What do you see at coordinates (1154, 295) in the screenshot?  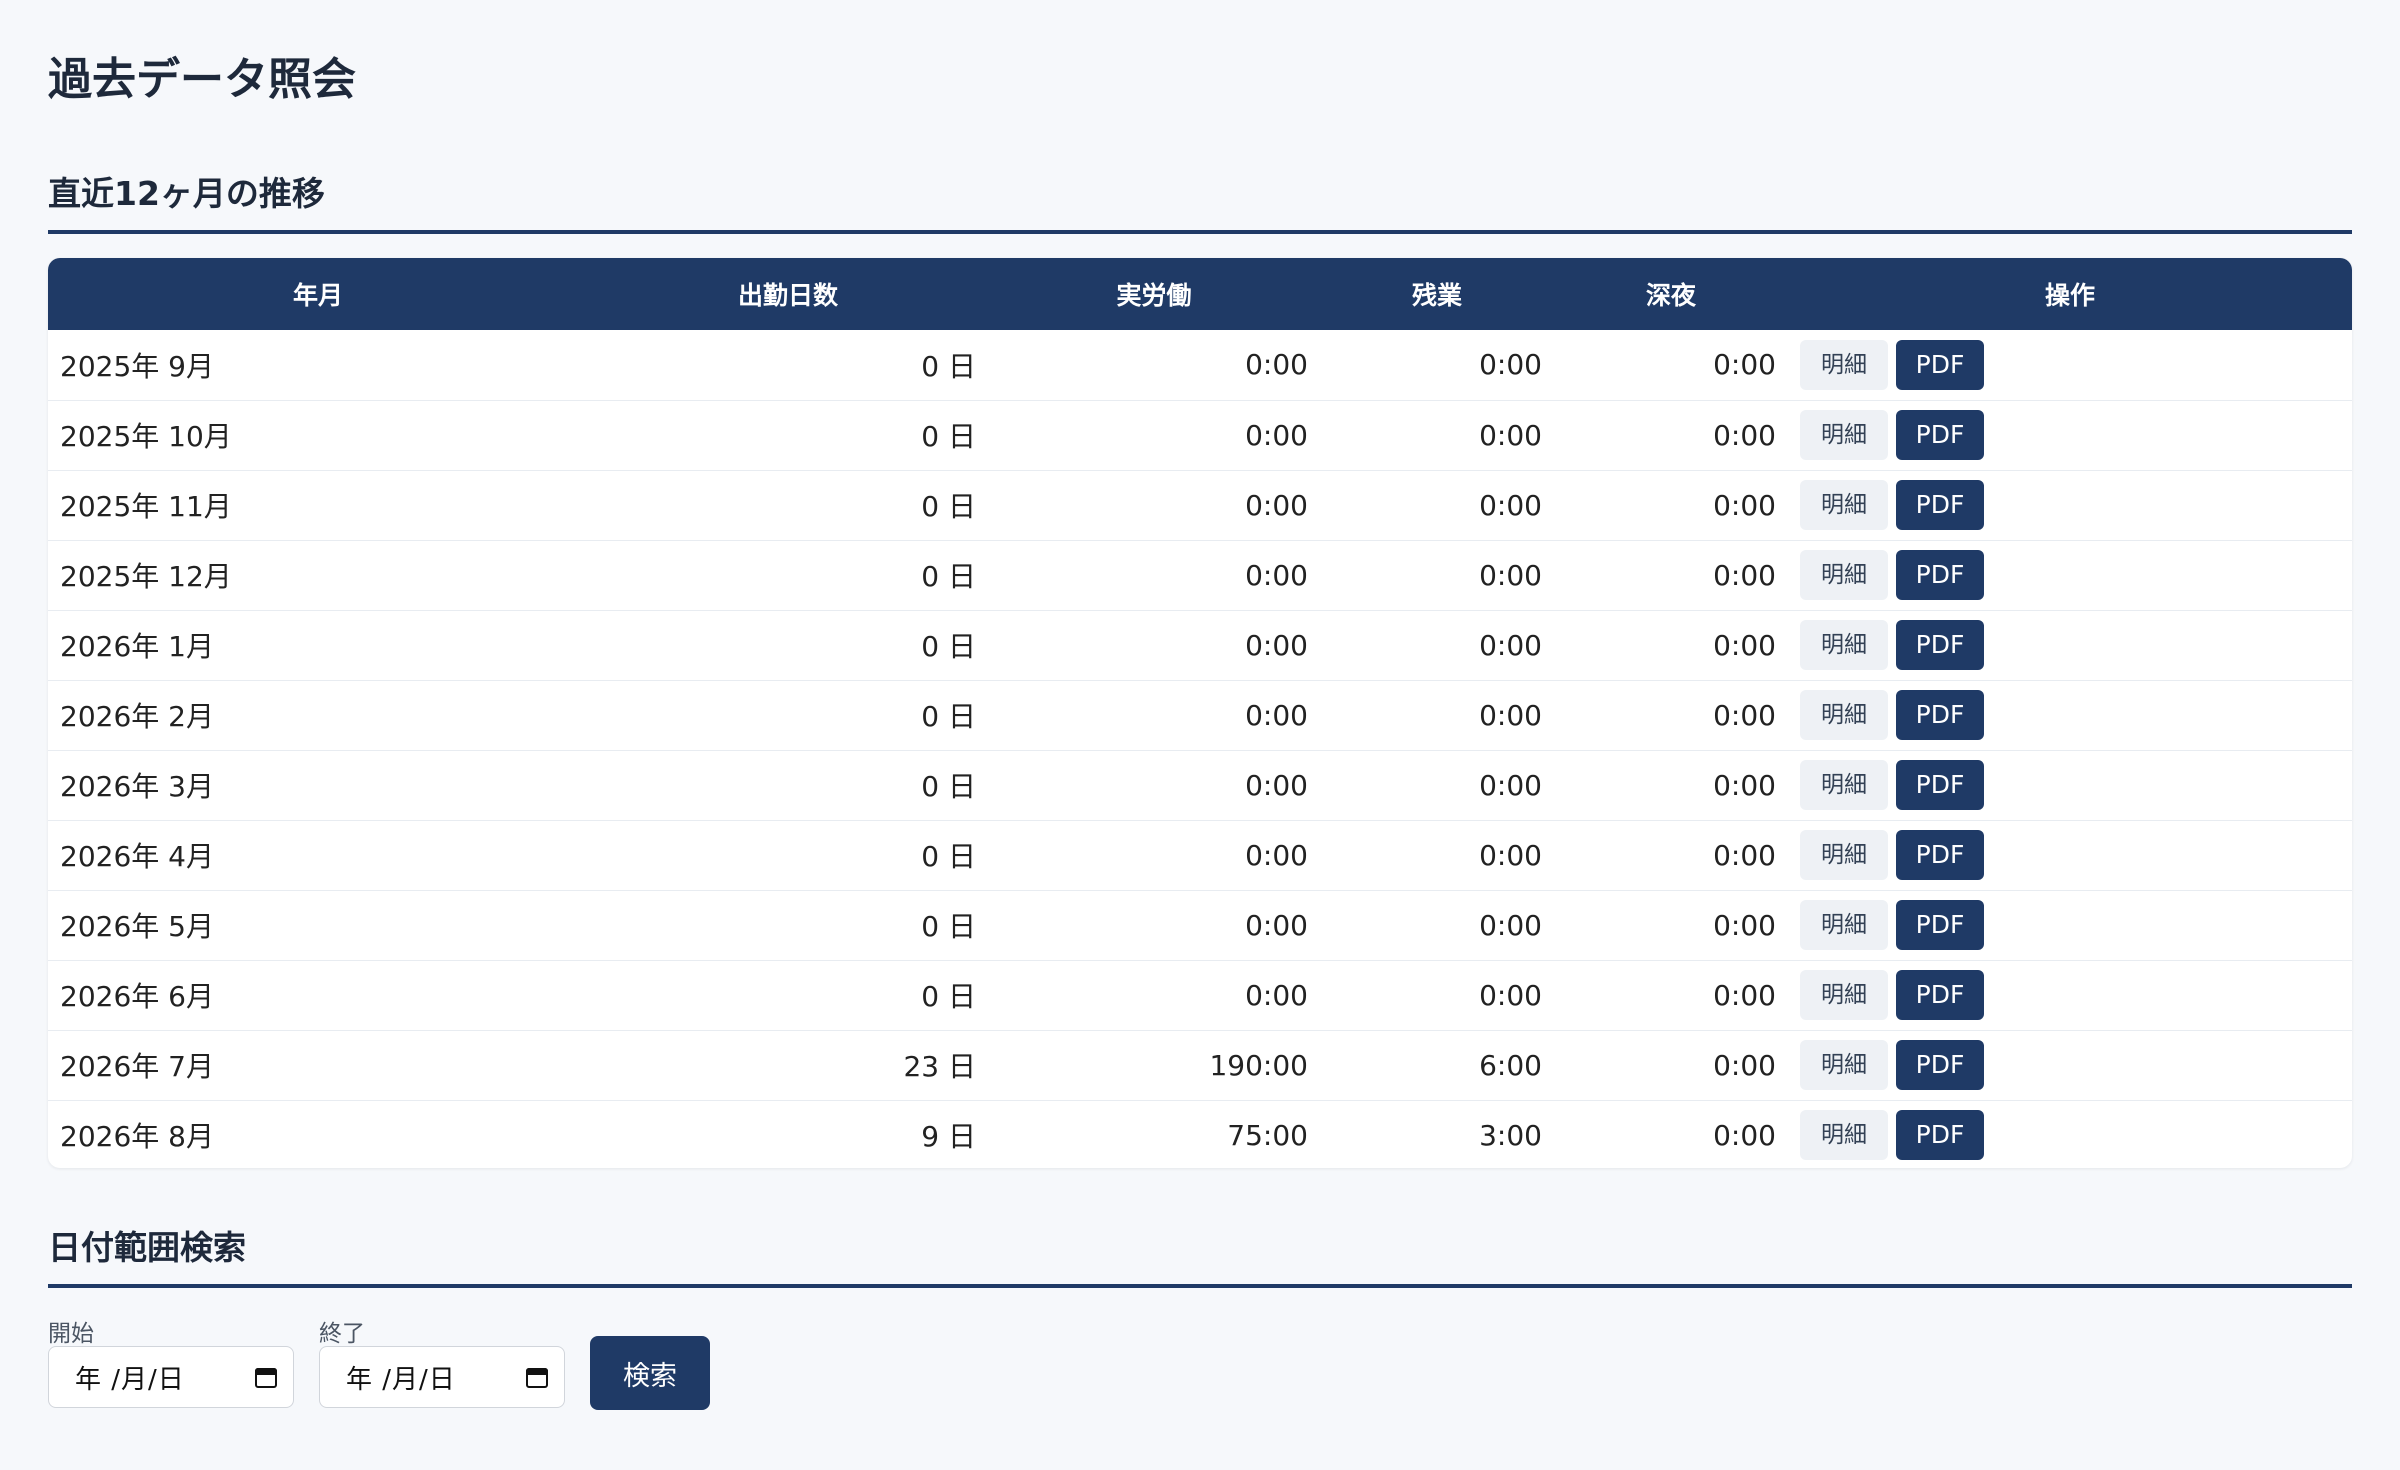 I see `header-actual-work: 実労働` at bounding box center [1154, 295].